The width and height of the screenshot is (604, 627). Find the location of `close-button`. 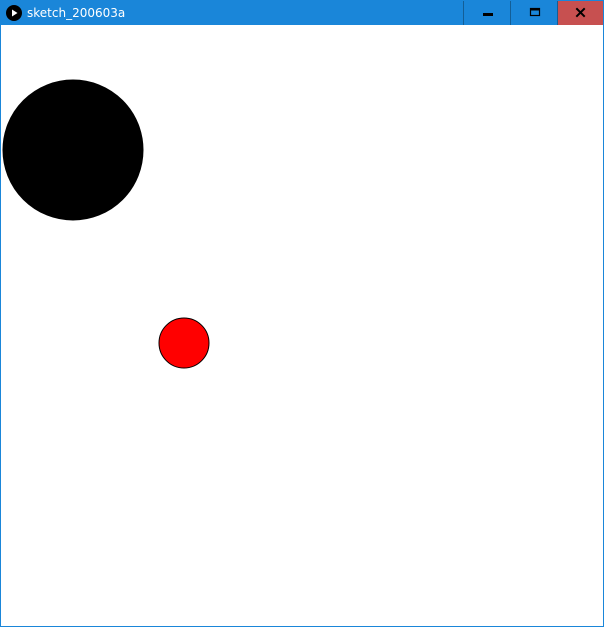

close-button is located at coordinates (580, 13).